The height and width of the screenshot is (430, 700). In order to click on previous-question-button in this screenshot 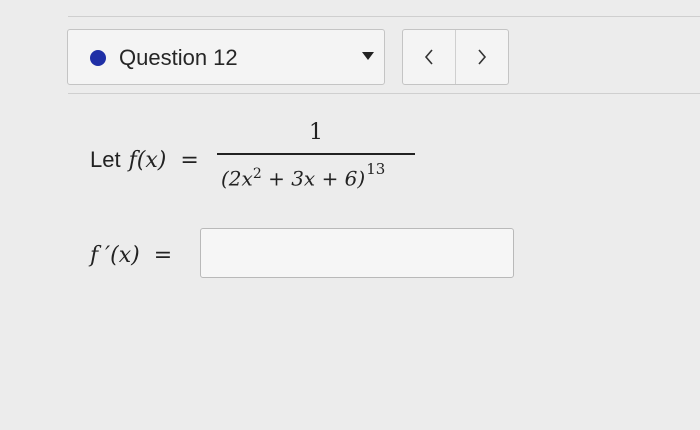, I will do `click(429, 57)`.